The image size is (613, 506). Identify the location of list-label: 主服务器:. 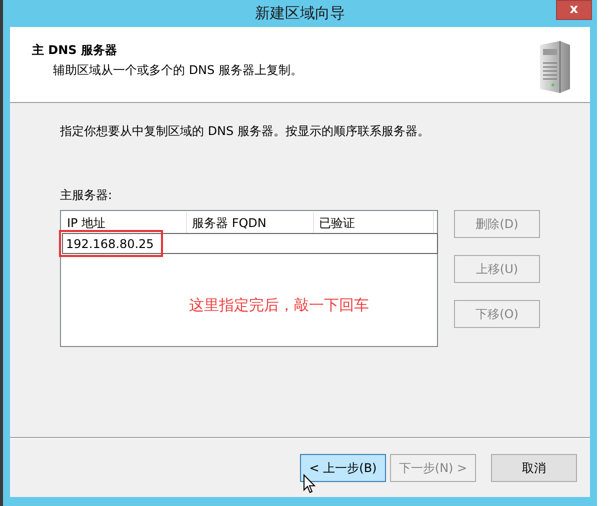
(87, 195).